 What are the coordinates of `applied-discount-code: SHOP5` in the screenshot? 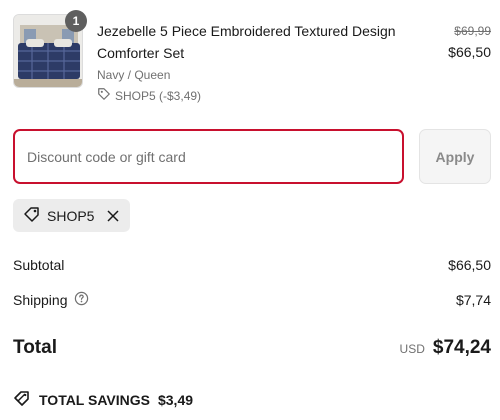 It's located at (71, 215).